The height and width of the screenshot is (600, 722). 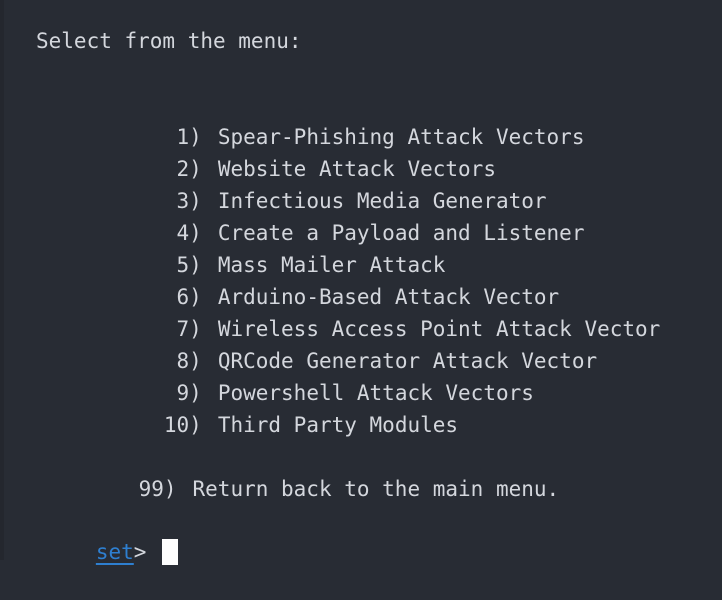 I want to click on menu-item-3: 3) Infectious Media Generator, so click(x=361, y=183).